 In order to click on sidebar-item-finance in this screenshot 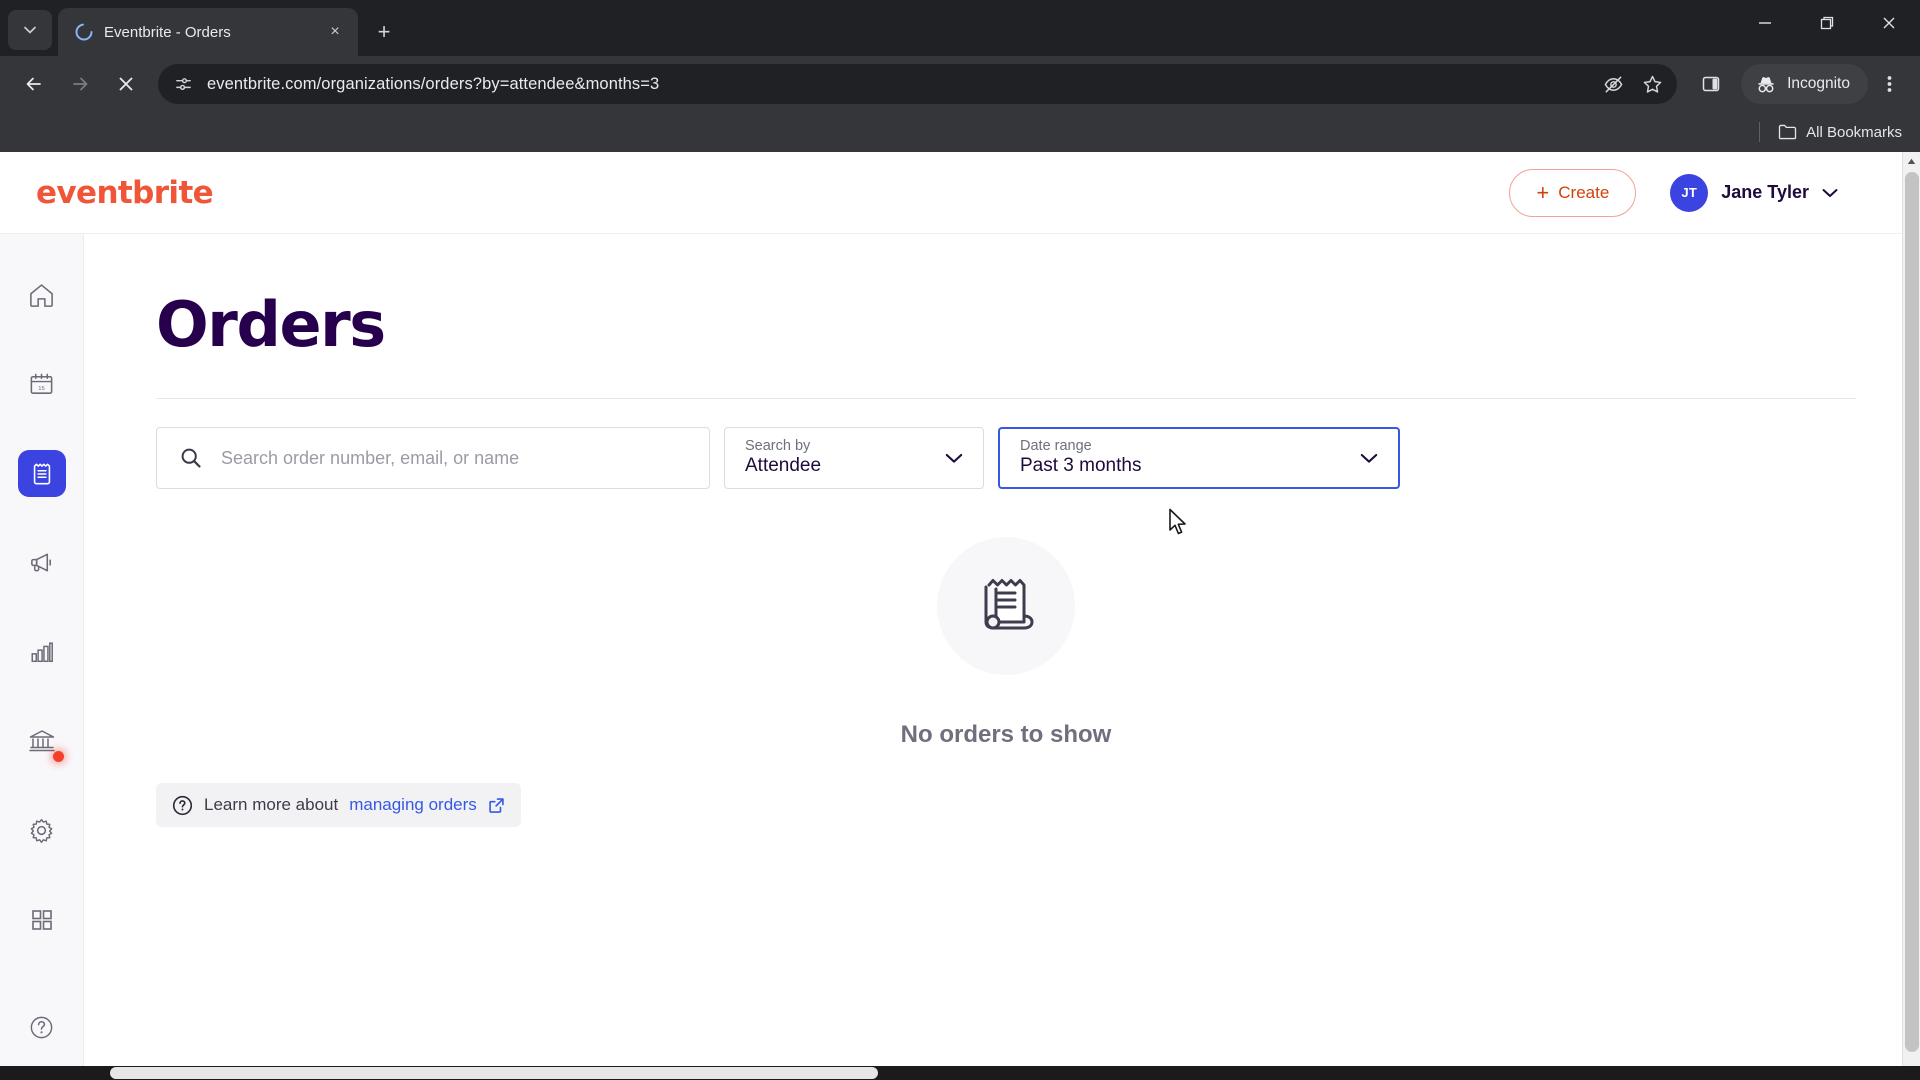, I will do `click(42, 741)`.